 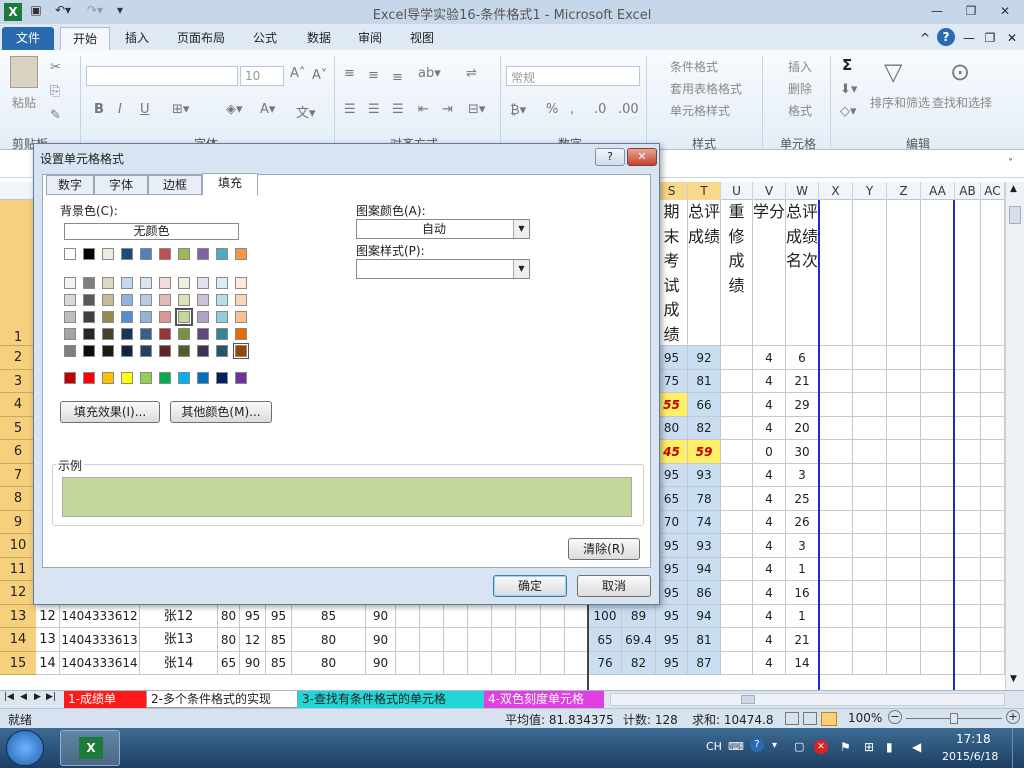 What do you see at coordinates (829, 719) in the screenshot?
I see `page-break-view-icon` at bounding box center [829, 719].